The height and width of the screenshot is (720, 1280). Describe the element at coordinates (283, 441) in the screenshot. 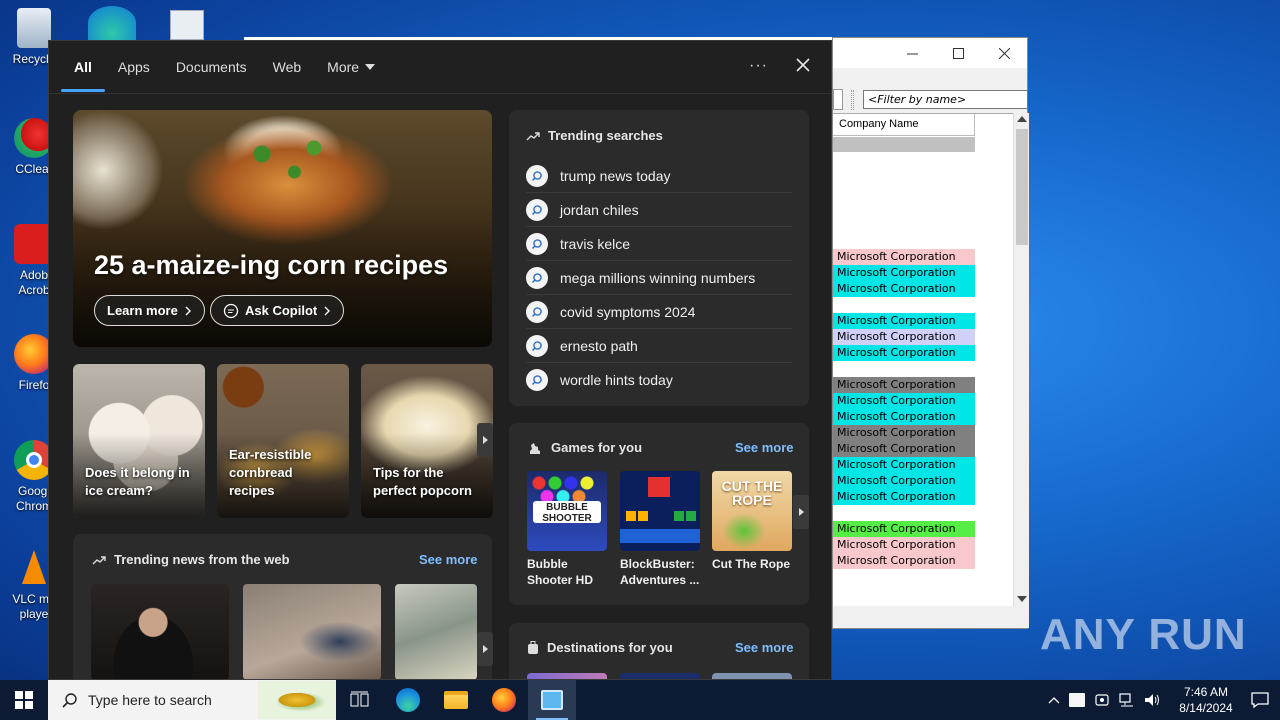

I see `card-cornbread: Ear-resistible cornbread recipes` at that location.